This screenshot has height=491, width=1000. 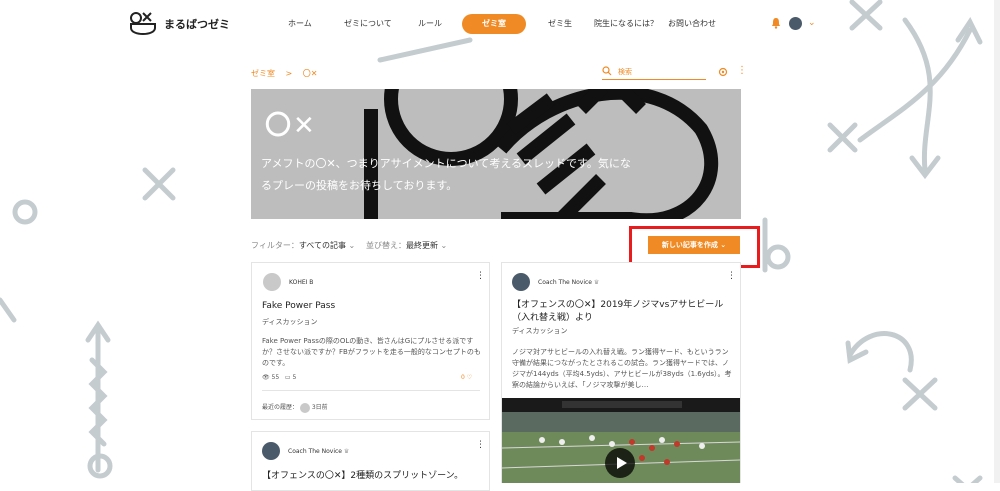 I want to click on nav-graduate: 院生になるには？, so click(x=626, y=24).